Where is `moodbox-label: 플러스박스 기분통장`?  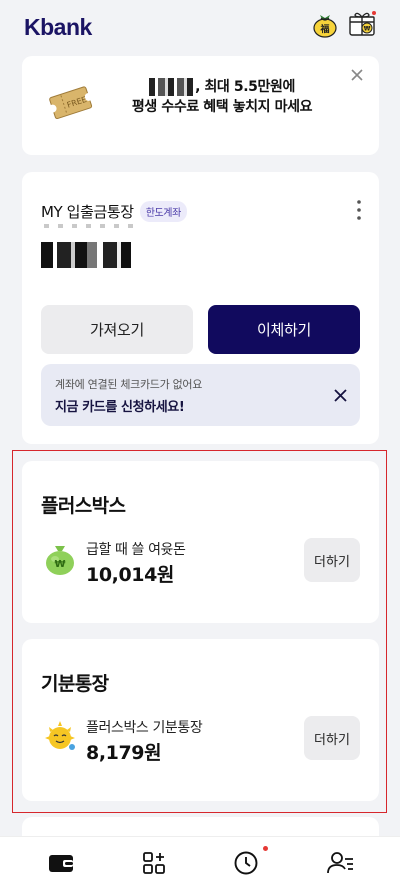 moodbox-label: 플러스박스 기분통장 is located at coordinates (144, 728).